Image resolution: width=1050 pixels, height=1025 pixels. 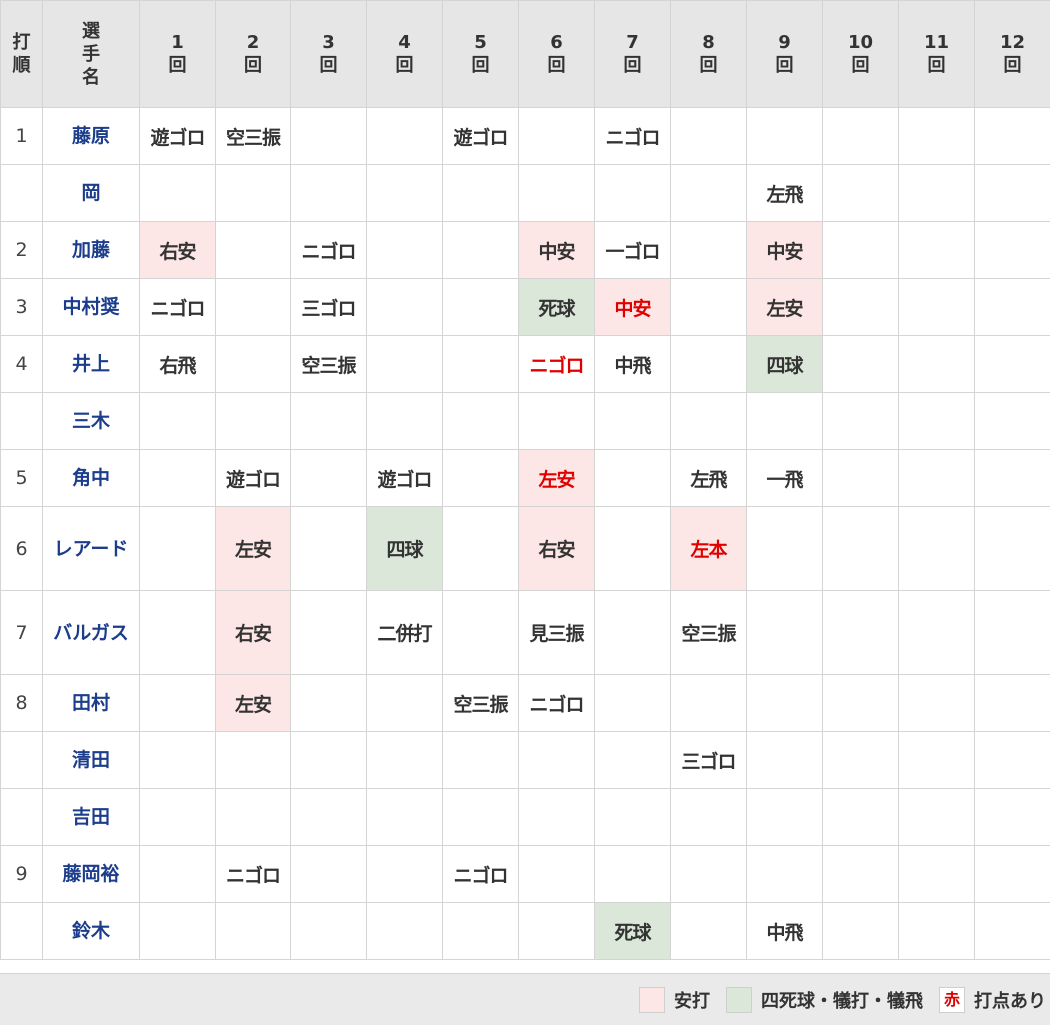 I want to click on batting-order-cell: 6, so click(x=21, y=548).